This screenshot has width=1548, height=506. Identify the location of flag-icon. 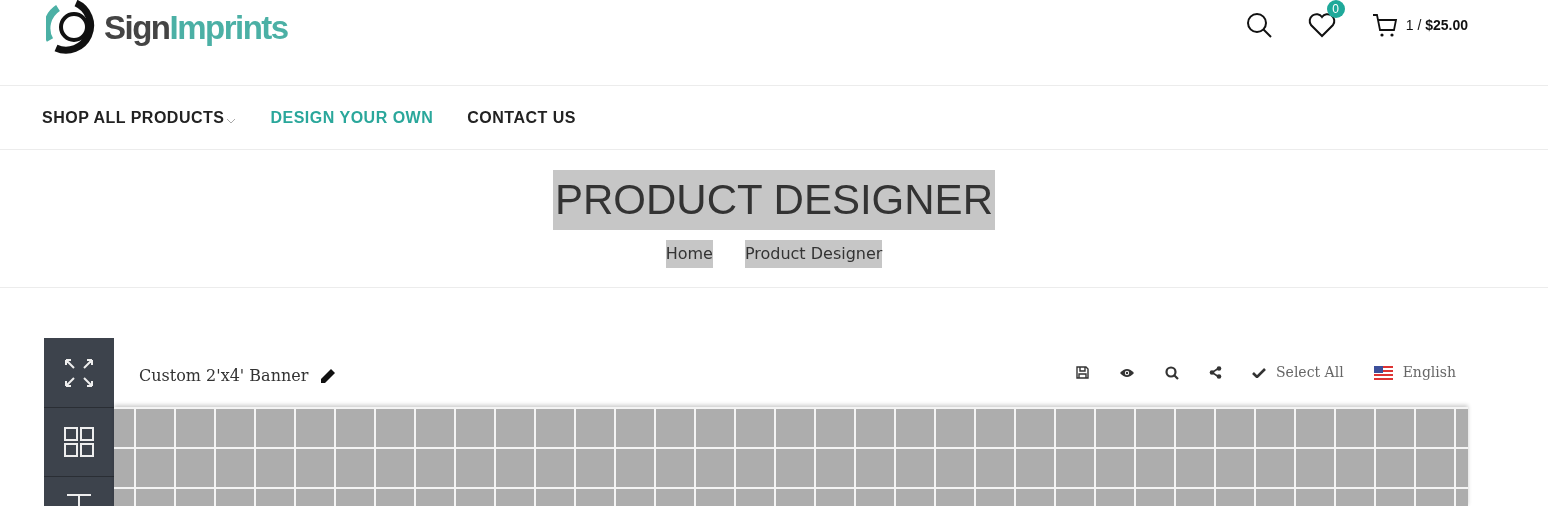
(1383, 372).